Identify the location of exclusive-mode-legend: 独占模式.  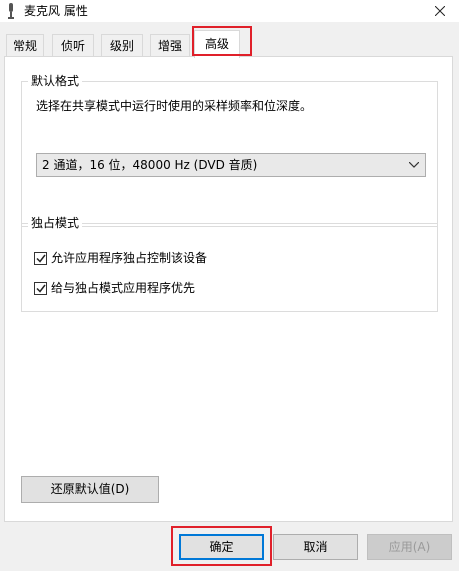
(55, 223).